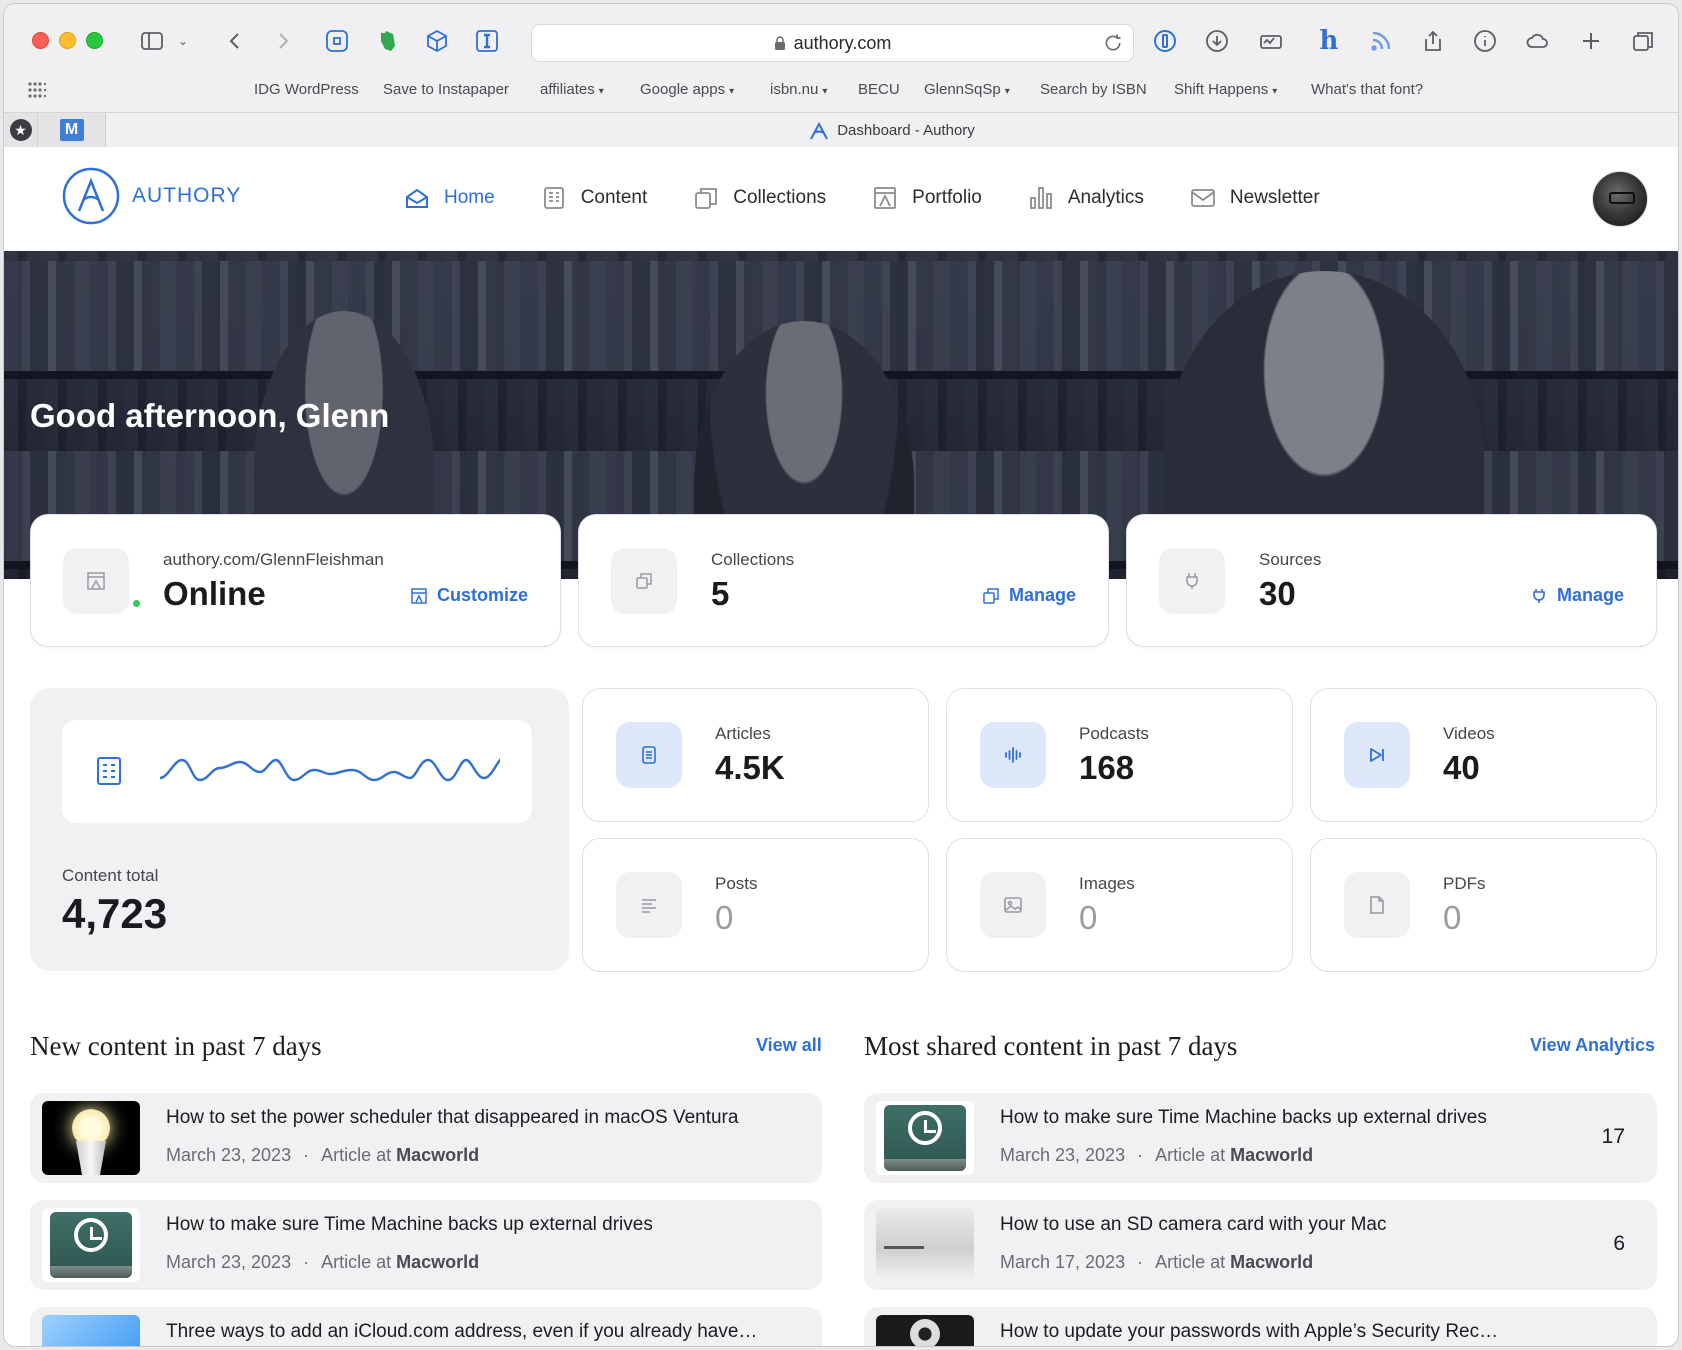 The height and width of the screenshot is (1350, 1682). Describe the element at coordinates (1377, 905) in the screenshot. I see `pdfs-icon-box` at that location.